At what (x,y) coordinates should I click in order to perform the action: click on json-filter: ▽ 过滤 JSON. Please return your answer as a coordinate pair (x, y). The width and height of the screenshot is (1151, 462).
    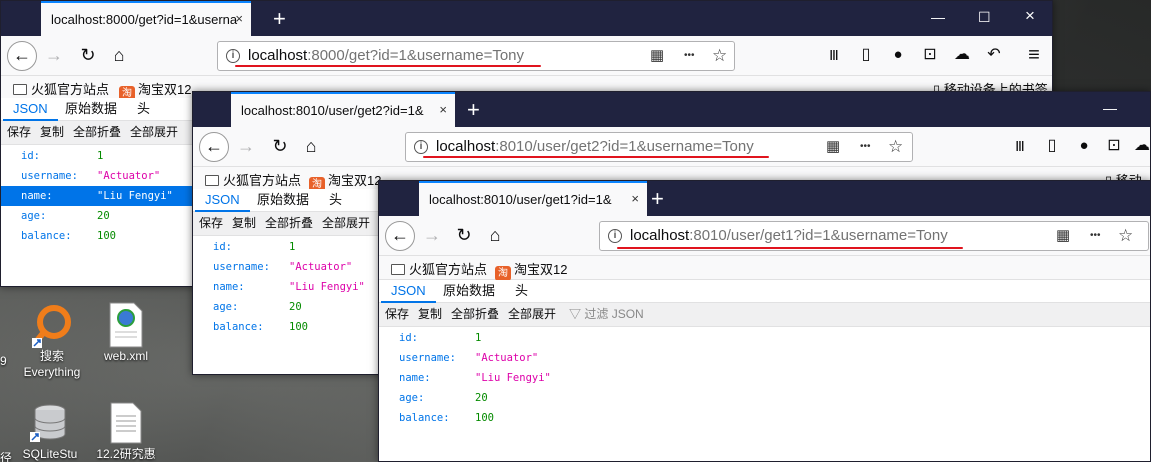
    Looking at the image, I should click on (606, 314).